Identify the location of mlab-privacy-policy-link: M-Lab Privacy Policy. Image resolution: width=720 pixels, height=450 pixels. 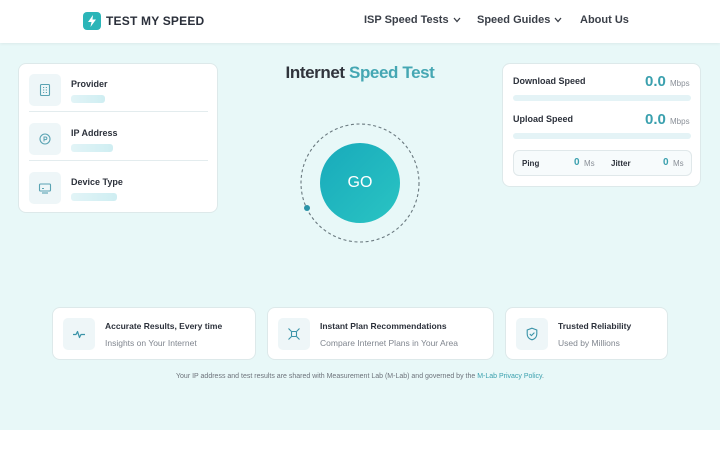
(509, 376).